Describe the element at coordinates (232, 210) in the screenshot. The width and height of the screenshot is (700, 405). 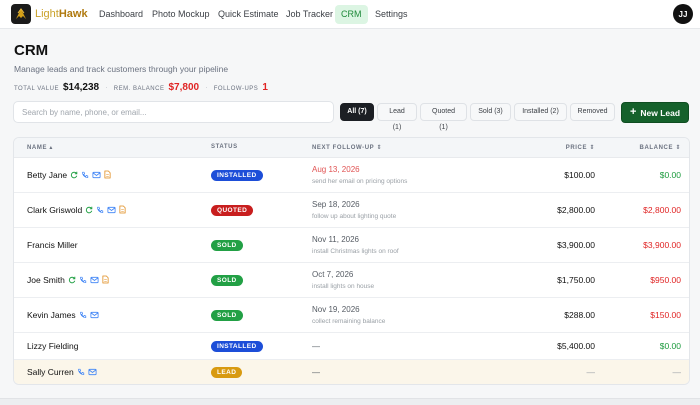
I see `status-badge: QUOTED` at that location.